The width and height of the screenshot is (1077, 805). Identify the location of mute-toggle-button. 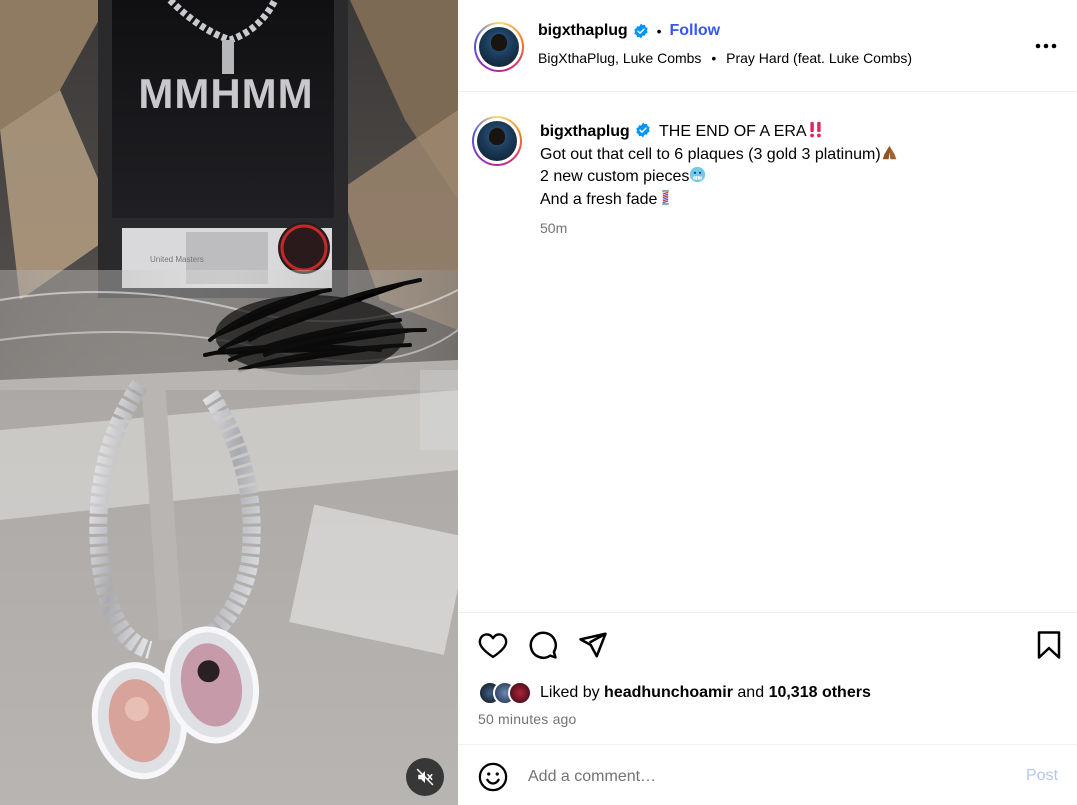
(425, 777).